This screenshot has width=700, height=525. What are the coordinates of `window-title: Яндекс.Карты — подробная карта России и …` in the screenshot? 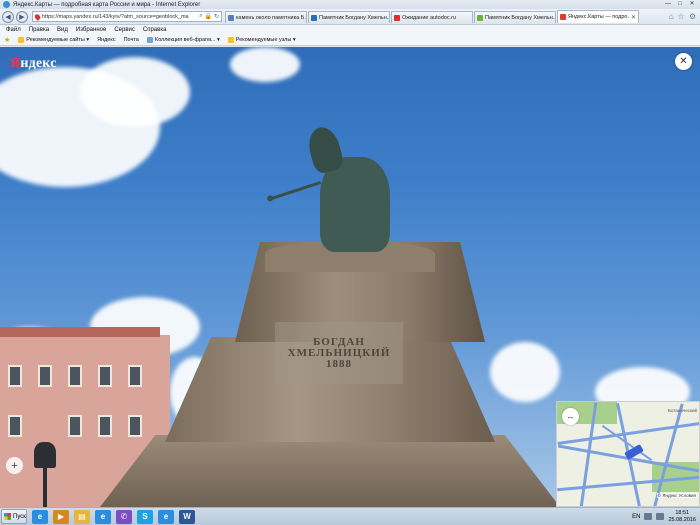 It's located at (107, 4).